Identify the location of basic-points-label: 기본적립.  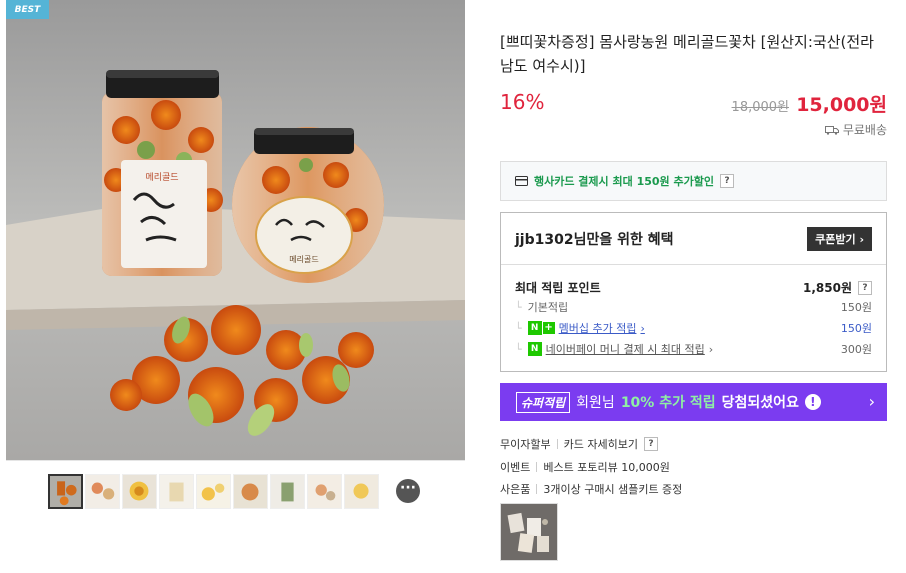
(548, 307).